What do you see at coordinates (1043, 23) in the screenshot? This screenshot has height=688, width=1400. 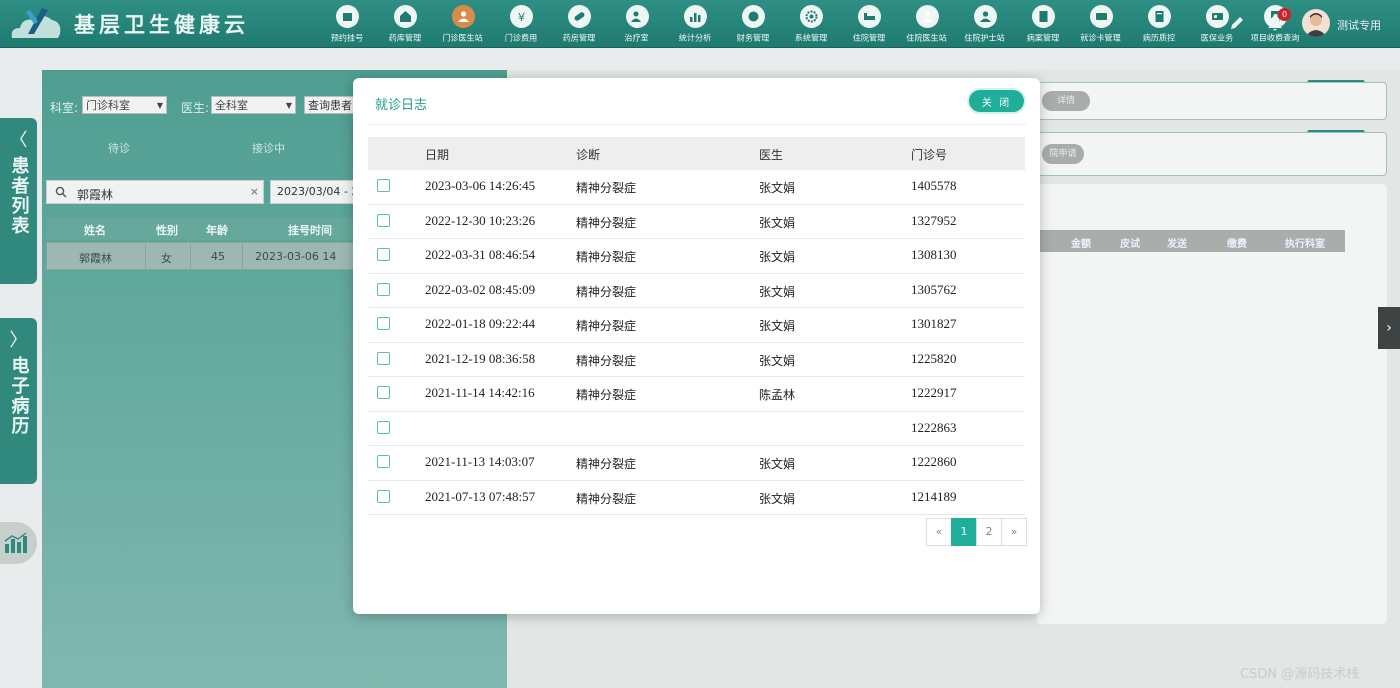 I see `nav-item-12: 病案管理` at bounding box center [1043, 23].